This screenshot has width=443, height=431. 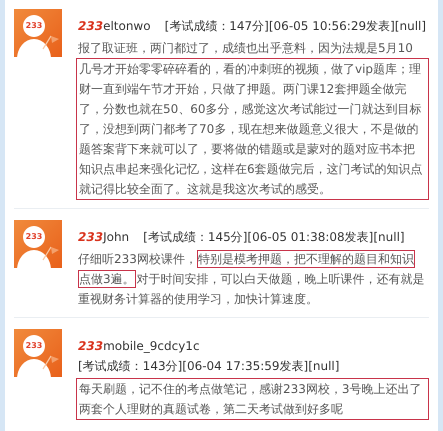 What do you see at coordinates (295, 26) in the screenshot?
I see `post-meta: [考试成绩：147分][06-05 10:56:29发表][null]` at bounding box center [295, 26].